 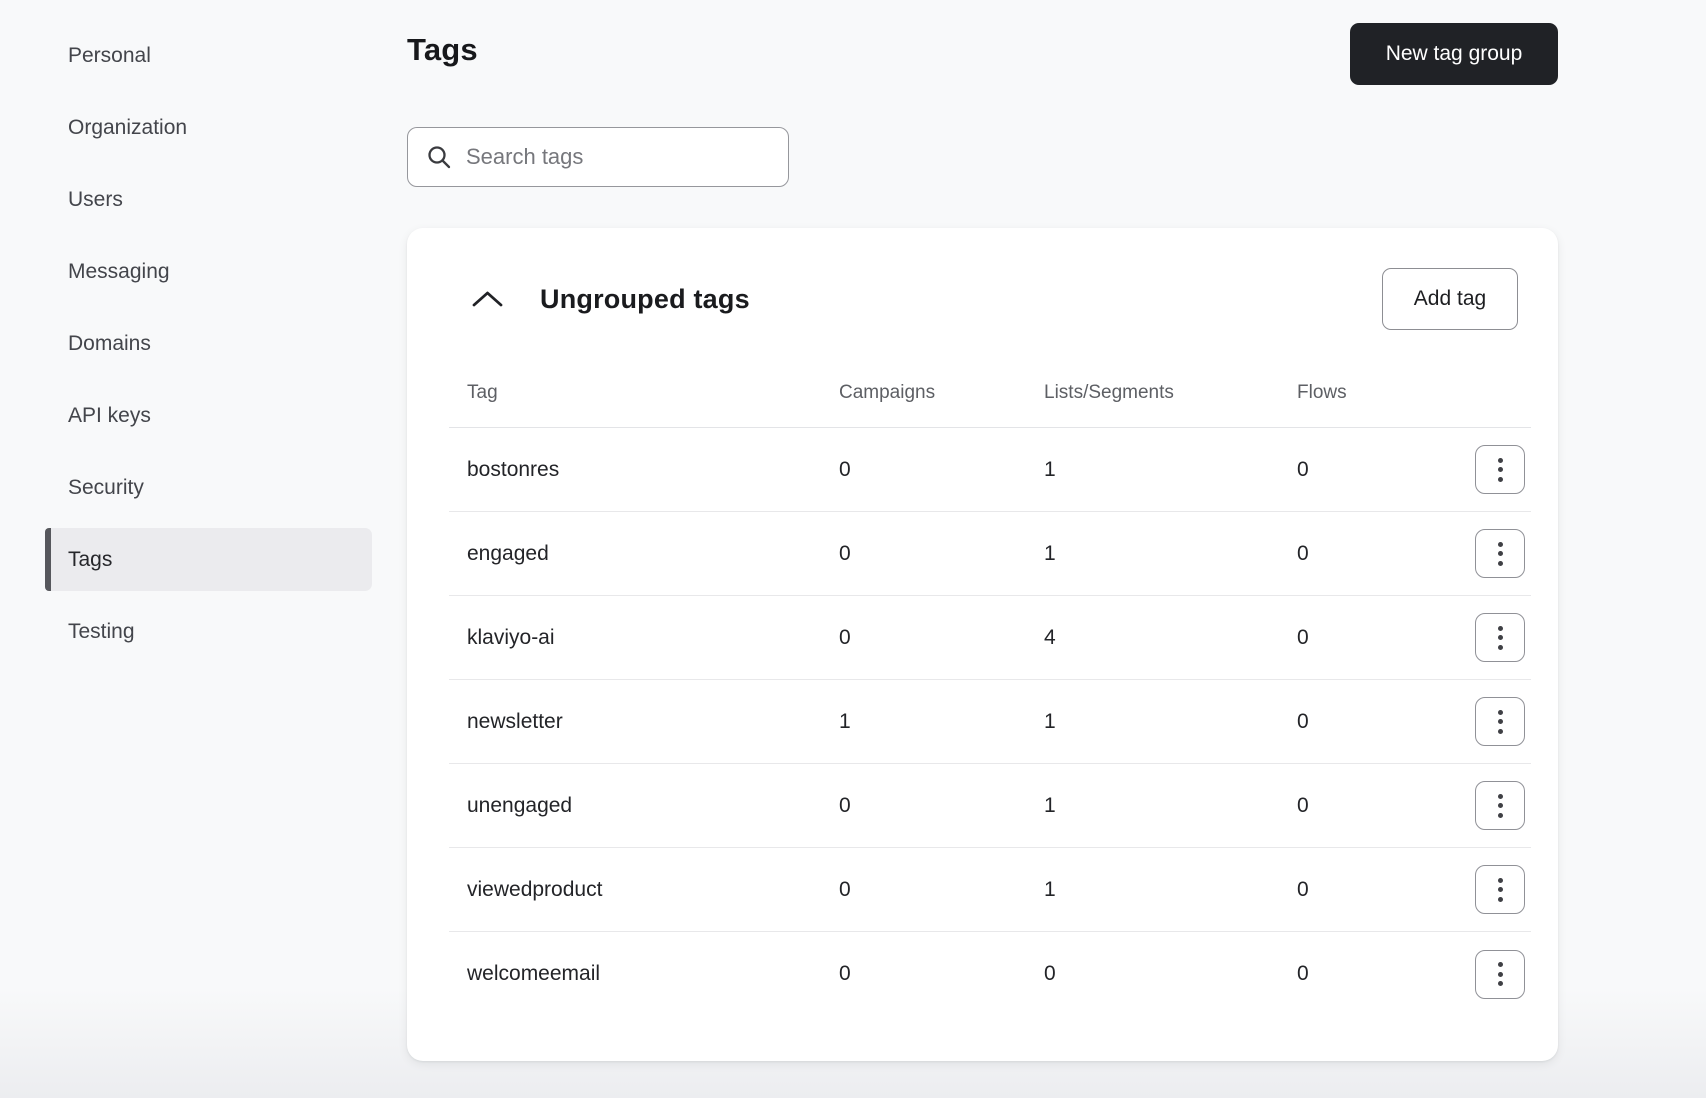 I want to click on chevron-up-icon, so click(x=487, y=299).